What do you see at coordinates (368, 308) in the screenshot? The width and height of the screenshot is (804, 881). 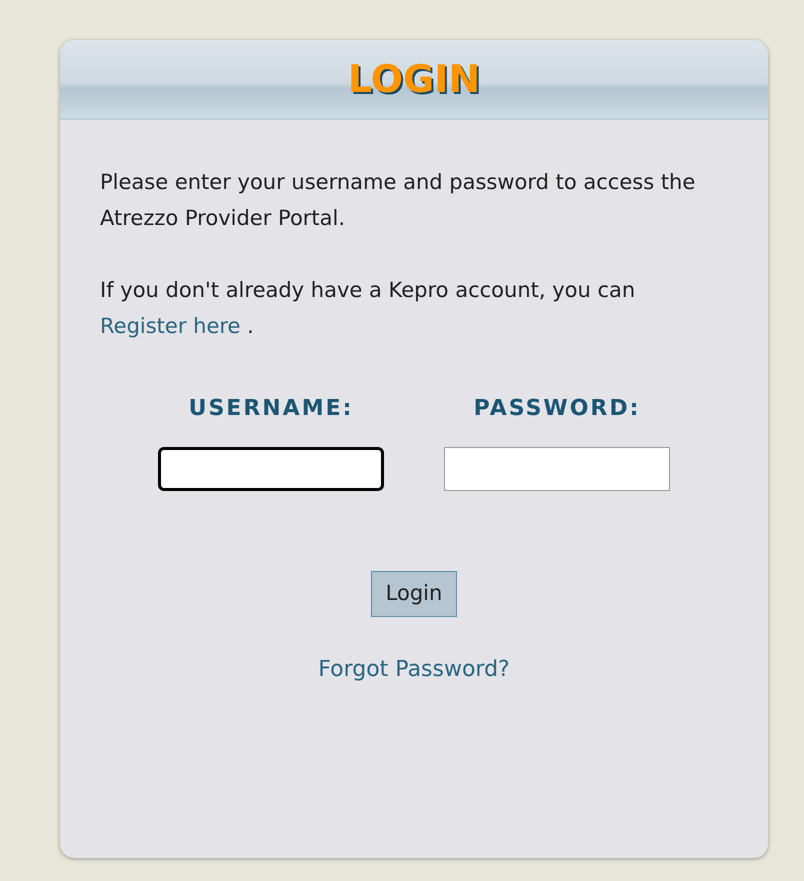 I see `register-prompt: If you don't already have a Kepro account, you can Register here .` at bounding box center [368, 308].